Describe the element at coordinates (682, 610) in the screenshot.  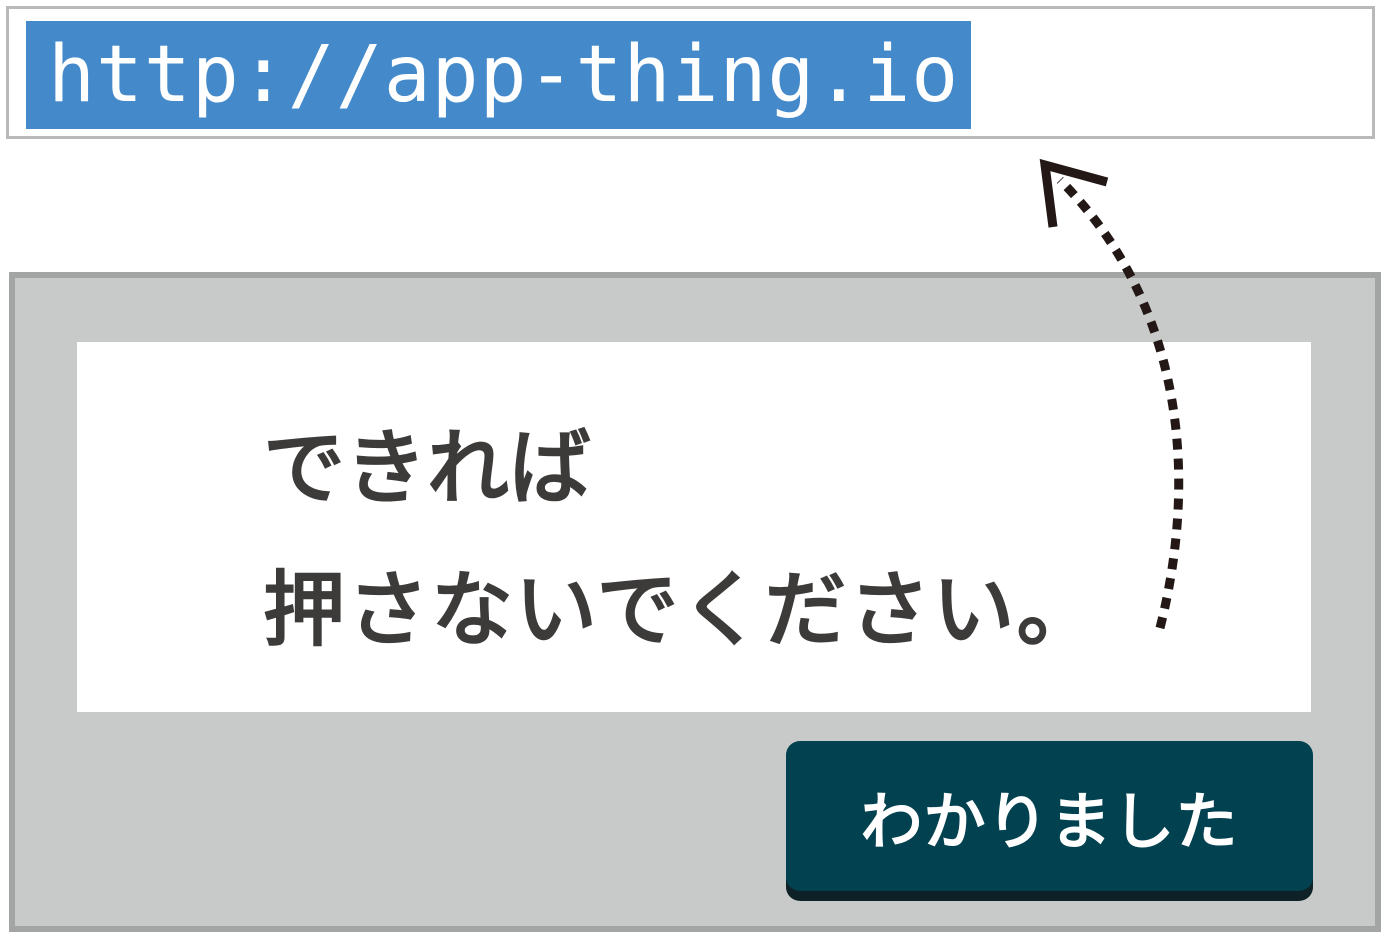
I see `message-line-2: 押さないでください。` at that location.